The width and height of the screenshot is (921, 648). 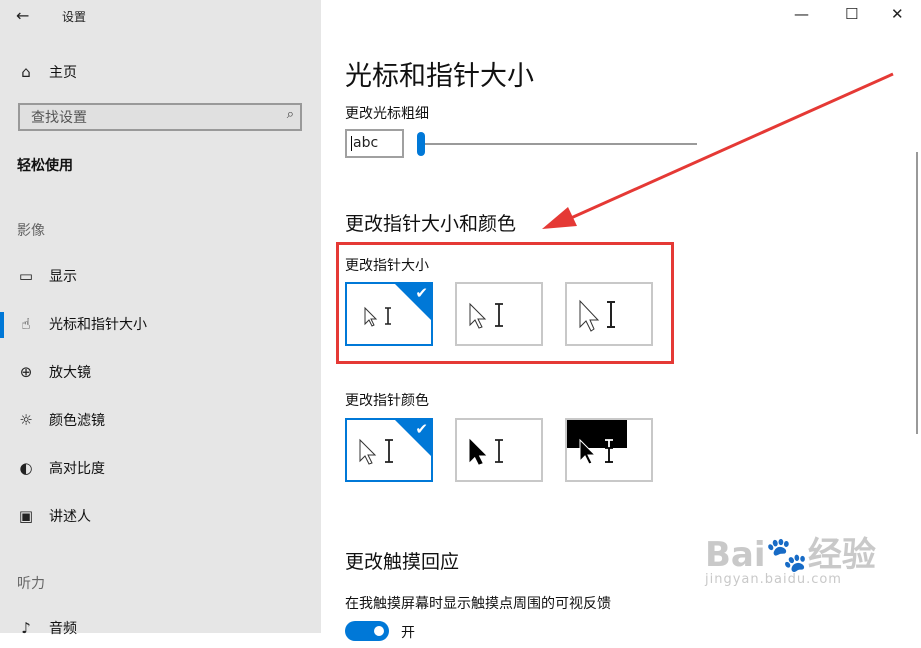 What do you see at coordinates (351, 143) in the screenshot?
I see `text-caret` at bounding box center [351, 143].